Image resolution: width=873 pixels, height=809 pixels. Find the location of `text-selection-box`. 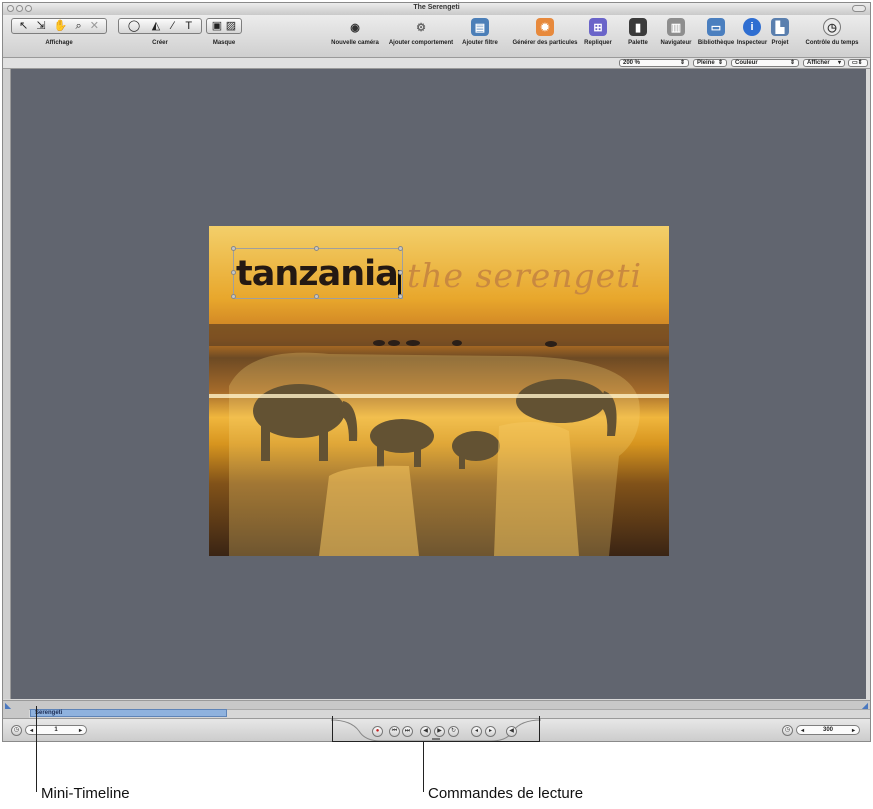

text-selection-box is located at coordinates (318, 273).